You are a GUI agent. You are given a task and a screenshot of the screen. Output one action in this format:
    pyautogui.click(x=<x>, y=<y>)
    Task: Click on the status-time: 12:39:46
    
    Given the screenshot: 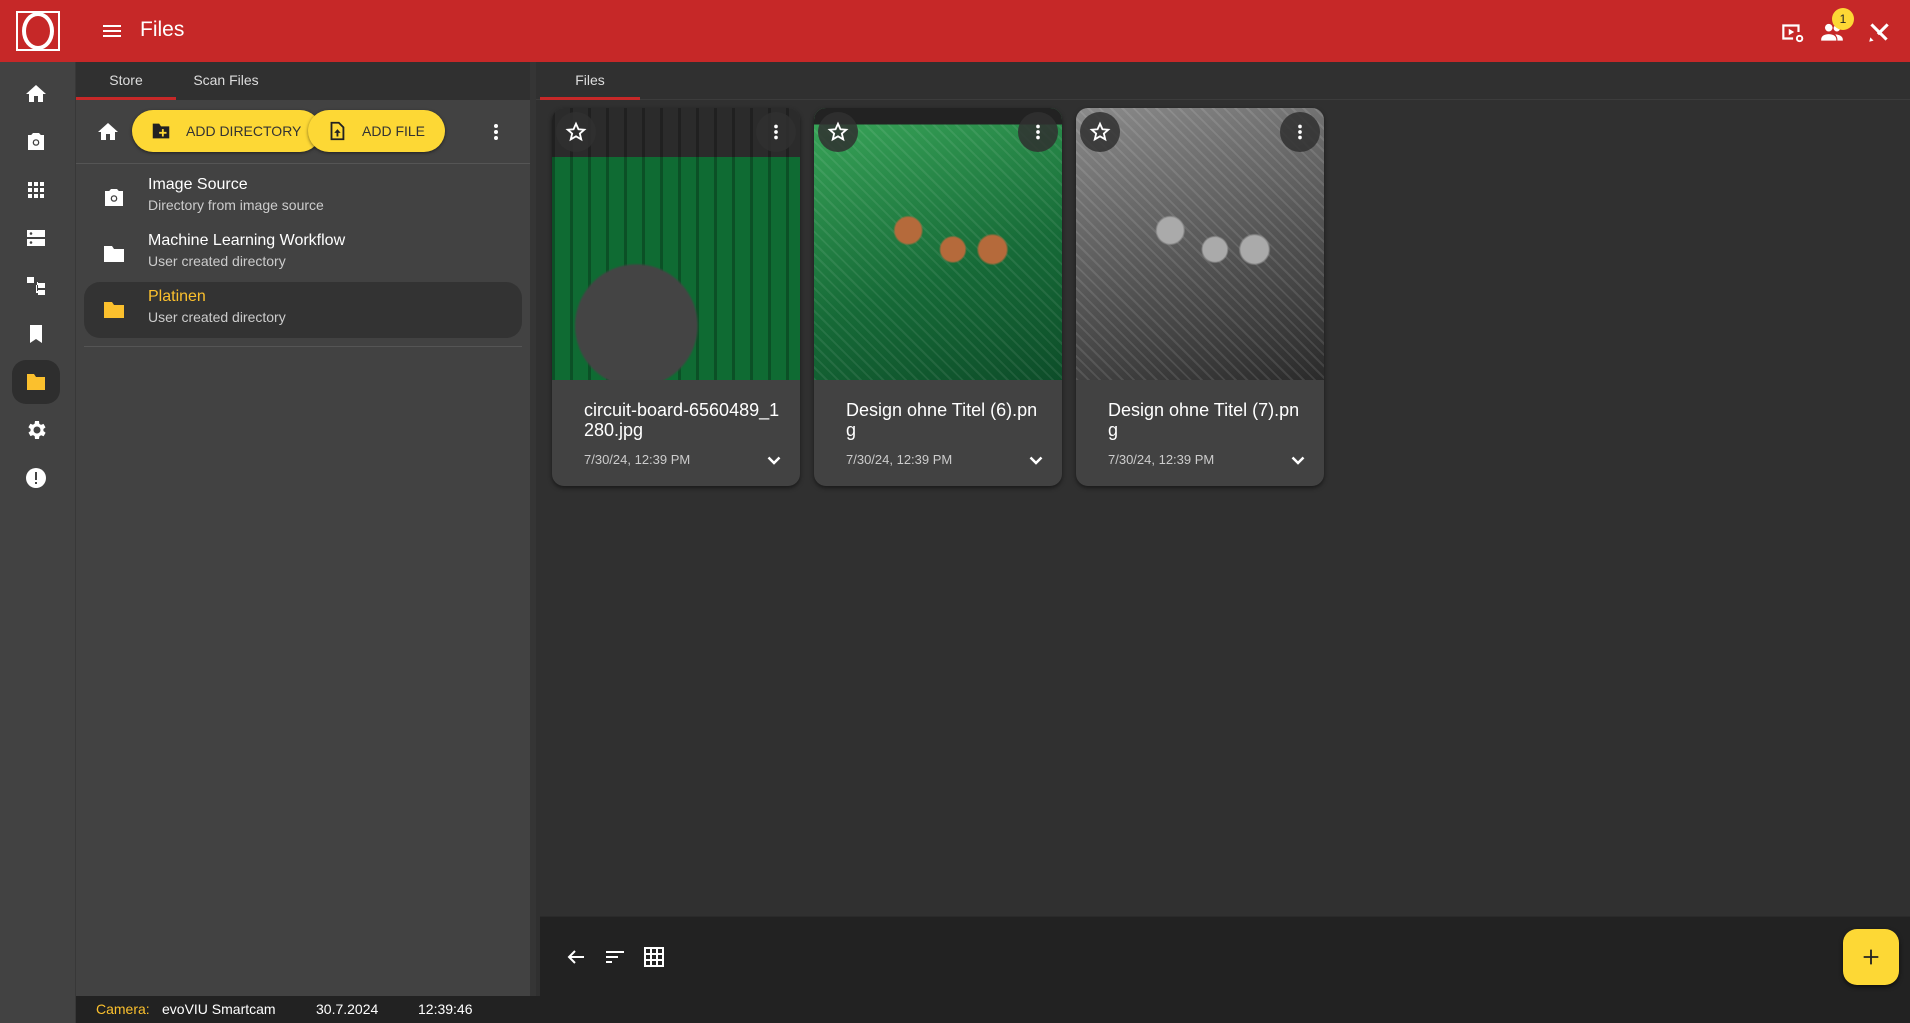 What is the action you would take?
    pyautogui.click(x=445, y=1009)
    